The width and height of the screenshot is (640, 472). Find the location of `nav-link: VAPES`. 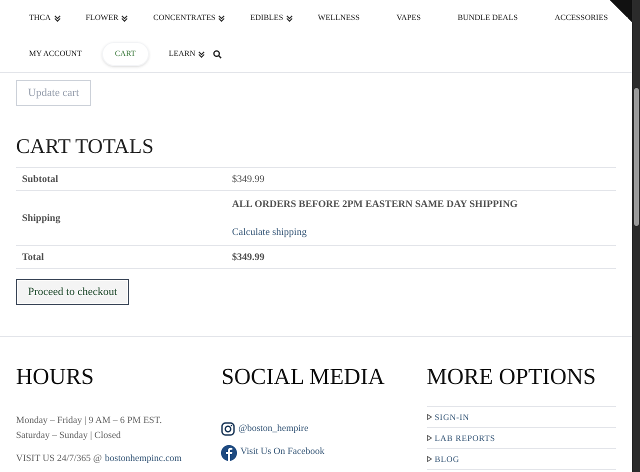

nav-link: VAPES is located at coordinates (408, 18).